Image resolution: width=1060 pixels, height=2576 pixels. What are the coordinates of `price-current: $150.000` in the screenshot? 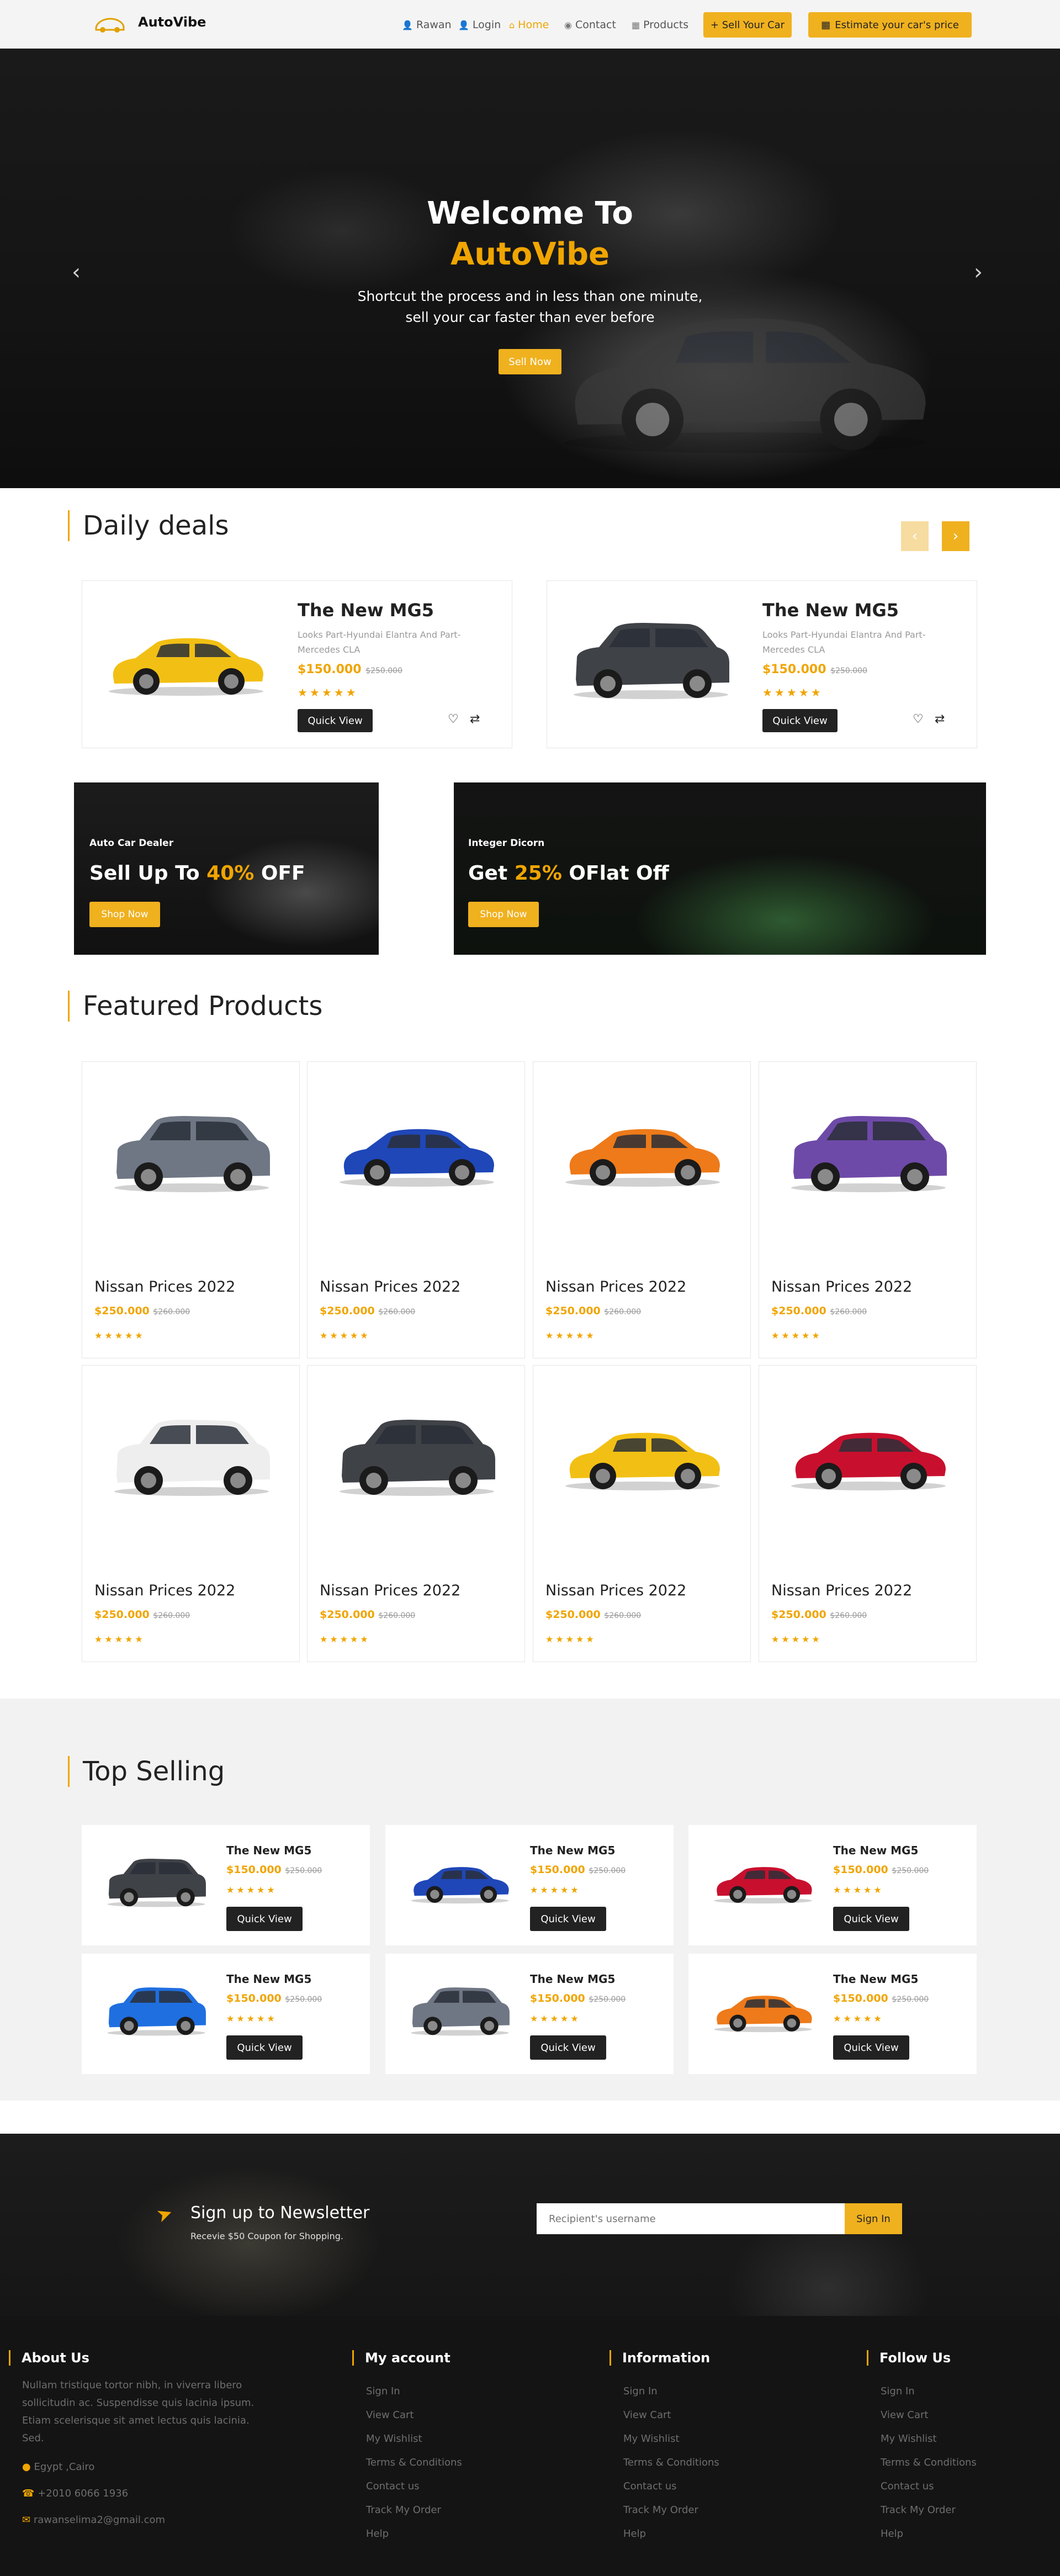 It's located at (558, 1998).